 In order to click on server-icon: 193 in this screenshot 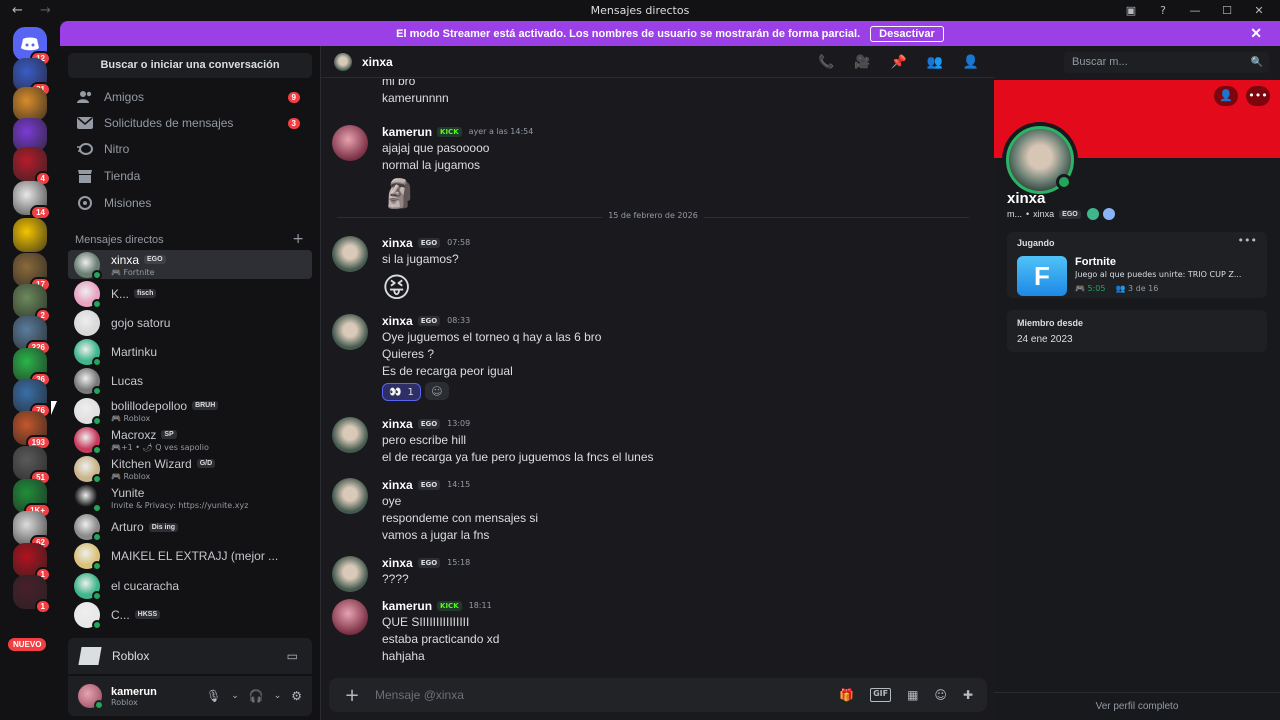, I will do `click(33, 430)`.